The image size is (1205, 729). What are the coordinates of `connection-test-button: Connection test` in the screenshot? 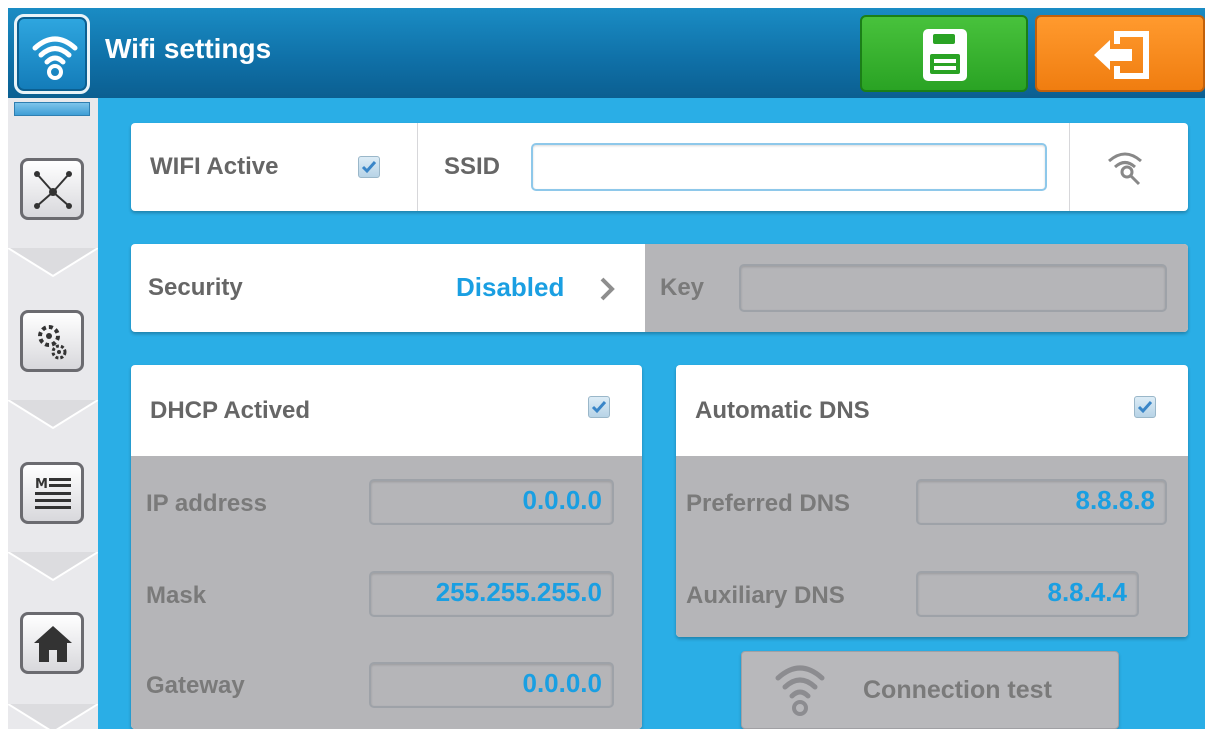 It's located at (930, 690).